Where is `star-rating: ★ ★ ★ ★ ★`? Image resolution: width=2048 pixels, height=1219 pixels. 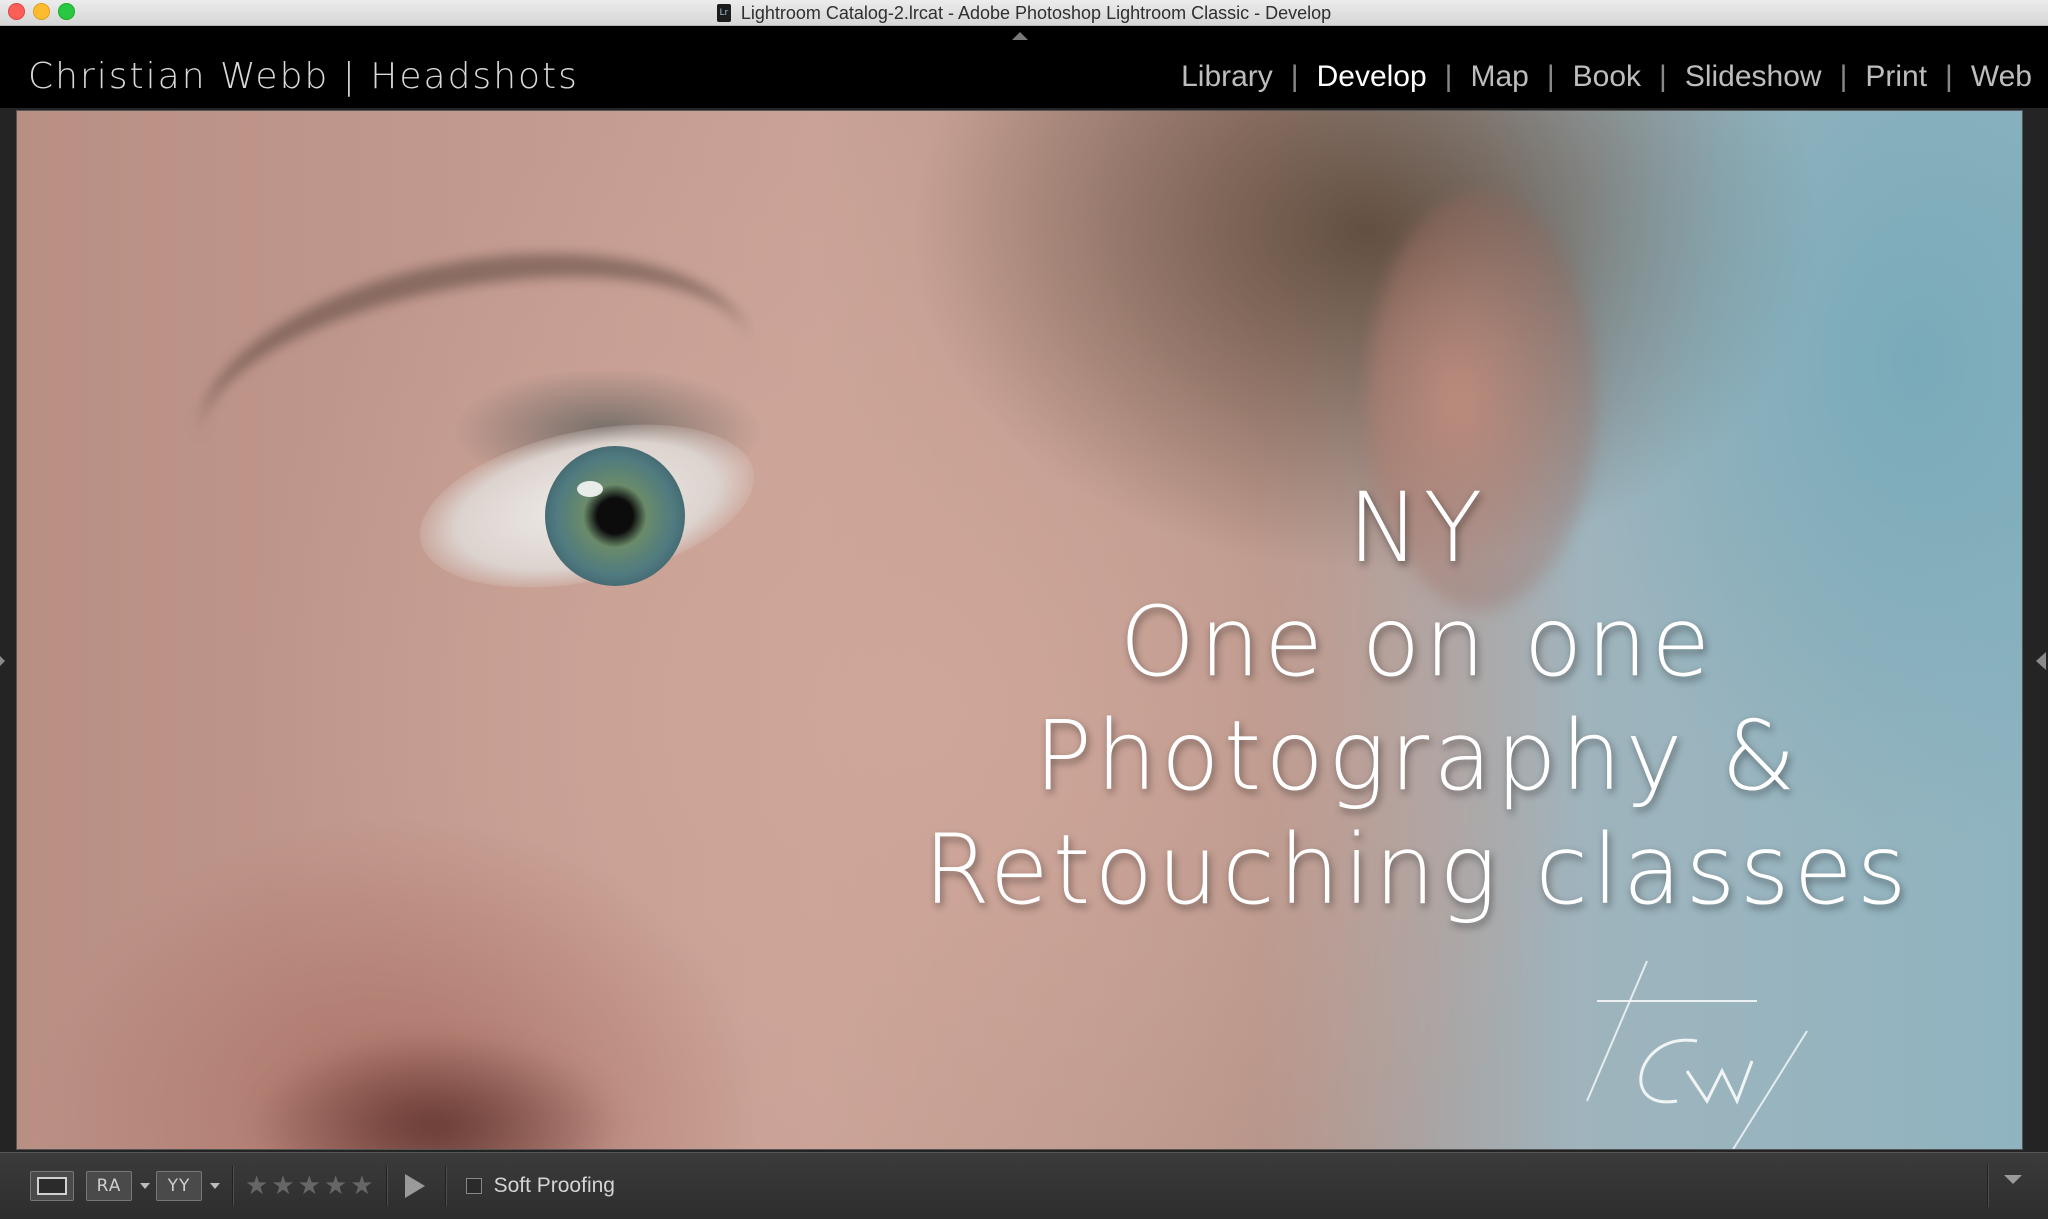 star-rating: ★ ★ ★ ★ ★ is located at coordinates (309, 1186).